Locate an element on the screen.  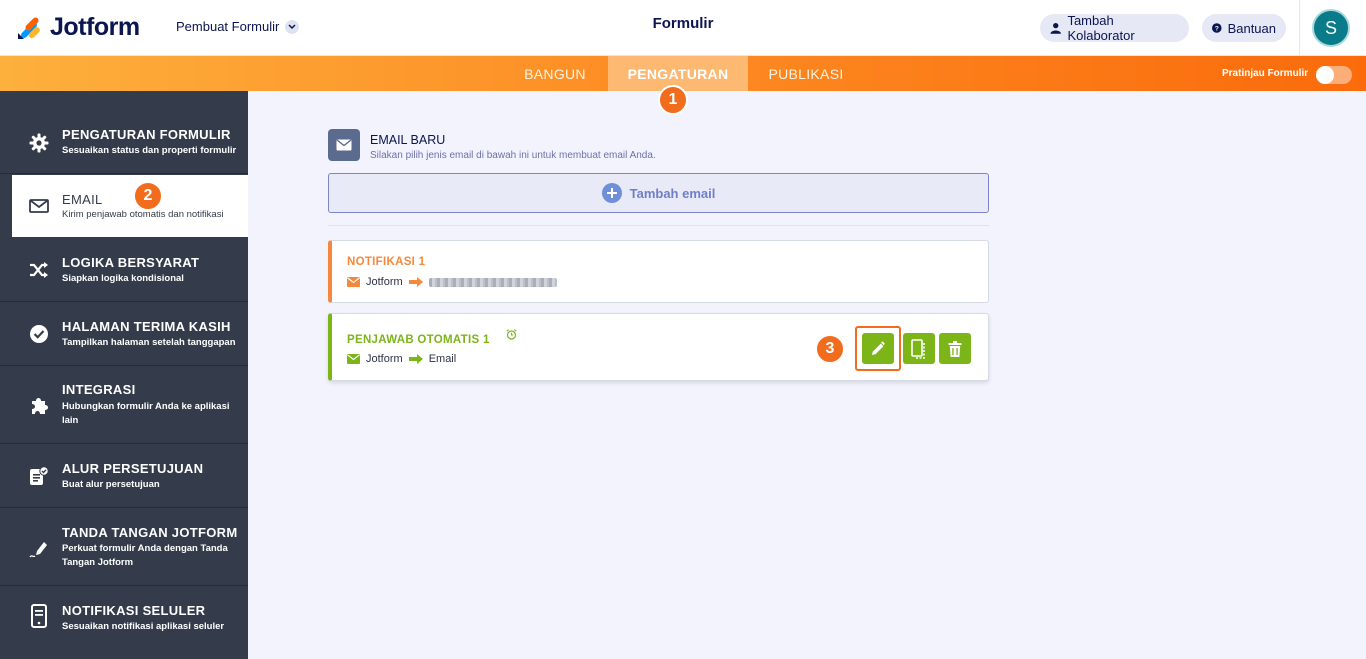
email-to: Email is located at coordinates (442, 359).